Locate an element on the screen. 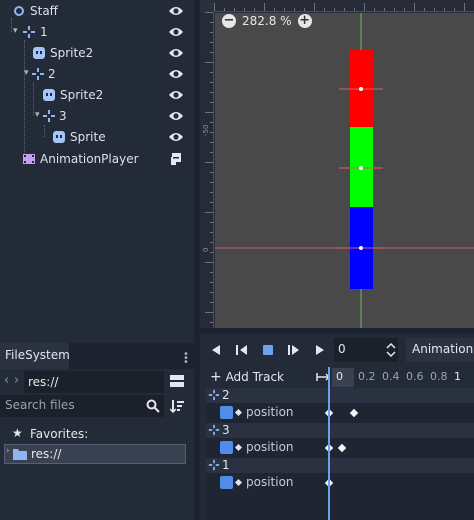 This screenshot has height=520, width=474. track-group-3: 3 is located at coordinates (340, 430).